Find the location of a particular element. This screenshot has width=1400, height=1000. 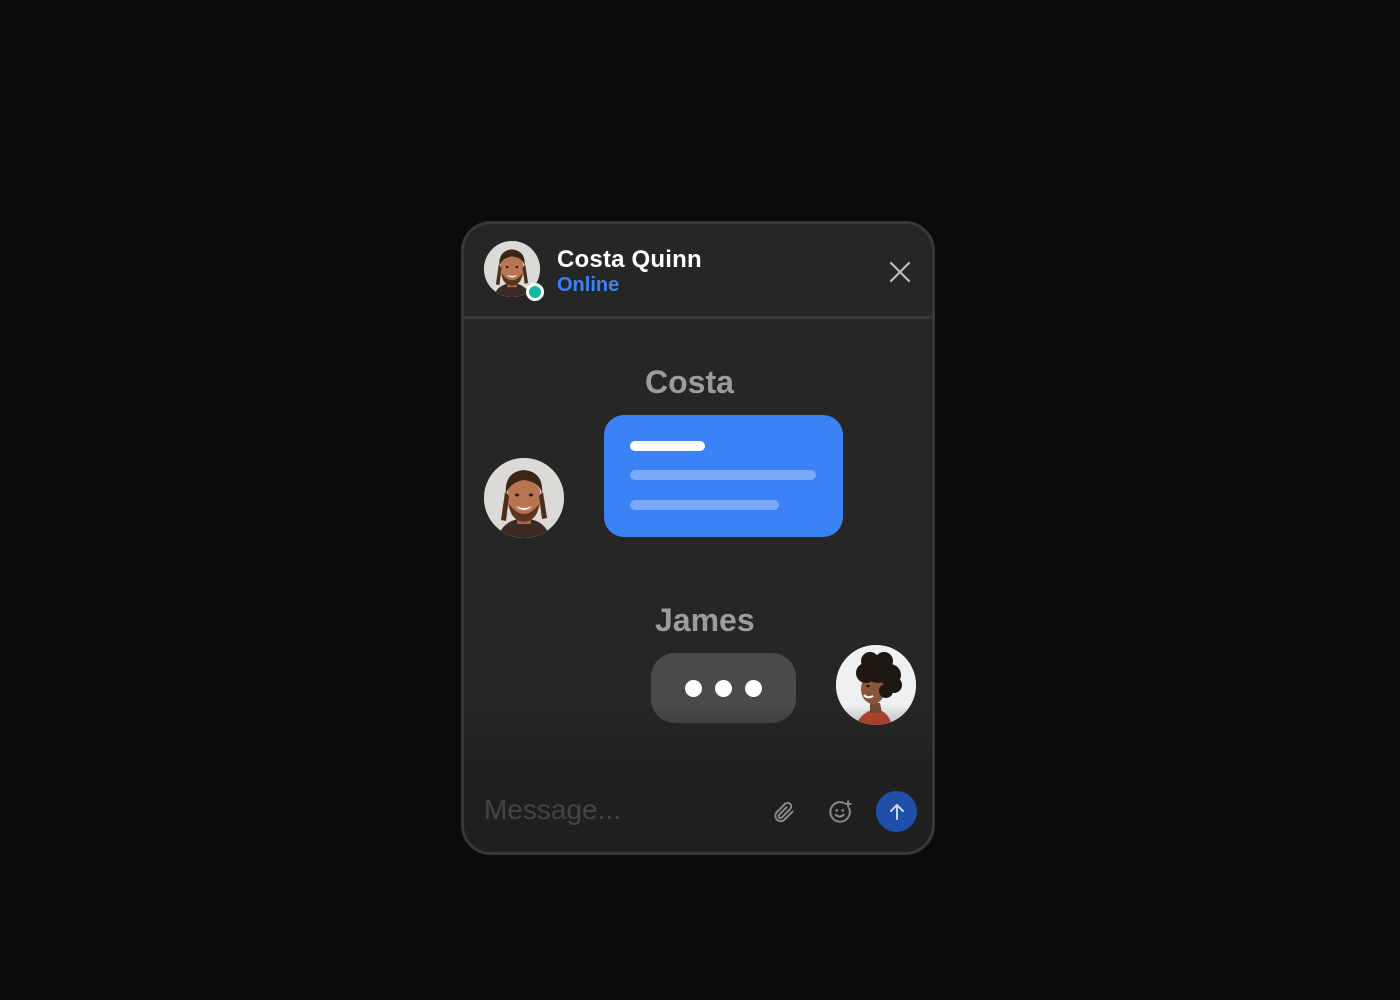

avatar-costa-icon is located at coordinates (524, 498).